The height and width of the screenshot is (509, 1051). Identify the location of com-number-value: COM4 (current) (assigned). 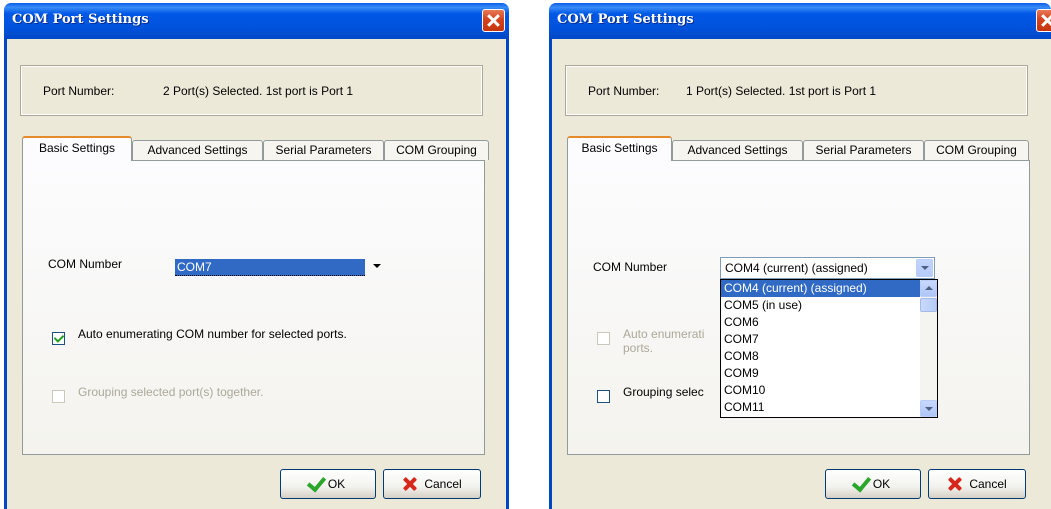
(796, 268).